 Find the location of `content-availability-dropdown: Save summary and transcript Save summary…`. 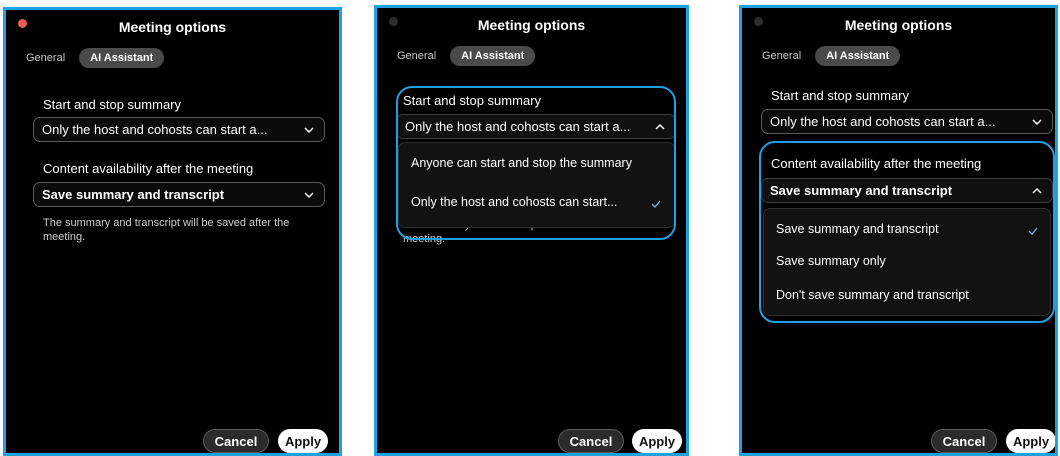

content-availability-dropdown: Save summary and transcript Save summary… is located at coordinates (907, 262).